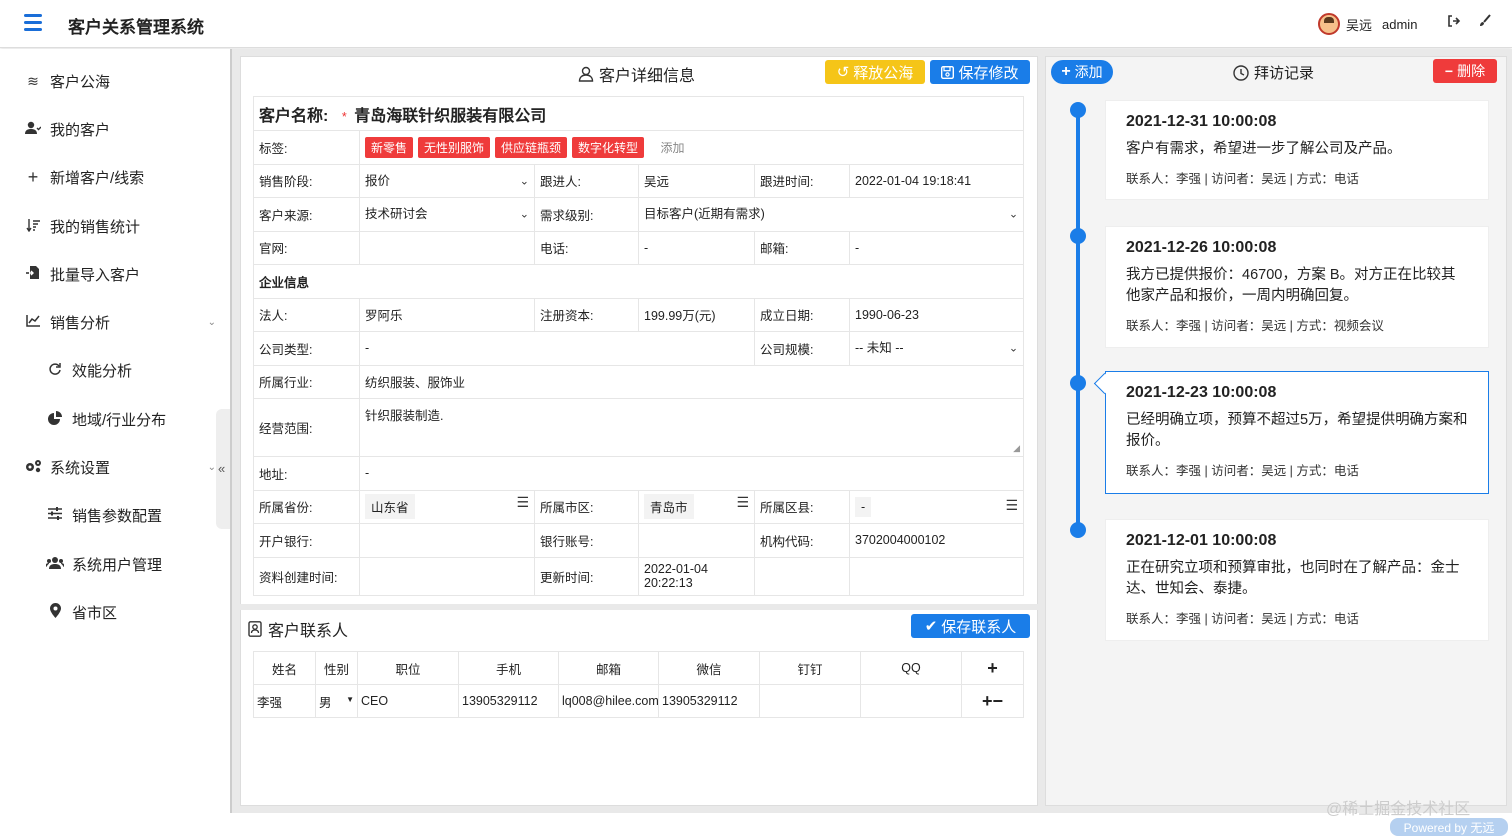 The width and height of the screenshot is (1512, 838). What do you see at coordinates (586, 314) in the screenshot?
I see `capital-label: 注册资本:` at bounding box center [586, 314].